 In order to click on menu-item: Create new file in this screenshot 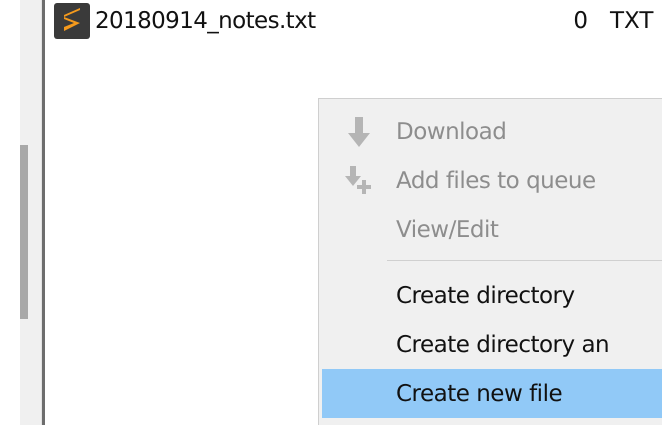, I will do `click(492, 393)`.